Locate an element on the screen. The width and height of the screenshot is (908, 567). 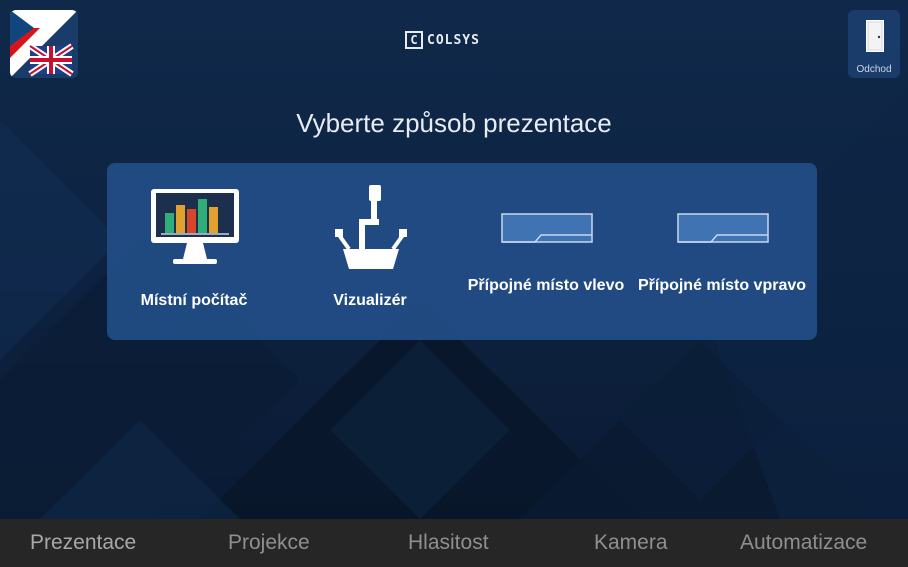
door-icon is located at coordinates (875, 36).